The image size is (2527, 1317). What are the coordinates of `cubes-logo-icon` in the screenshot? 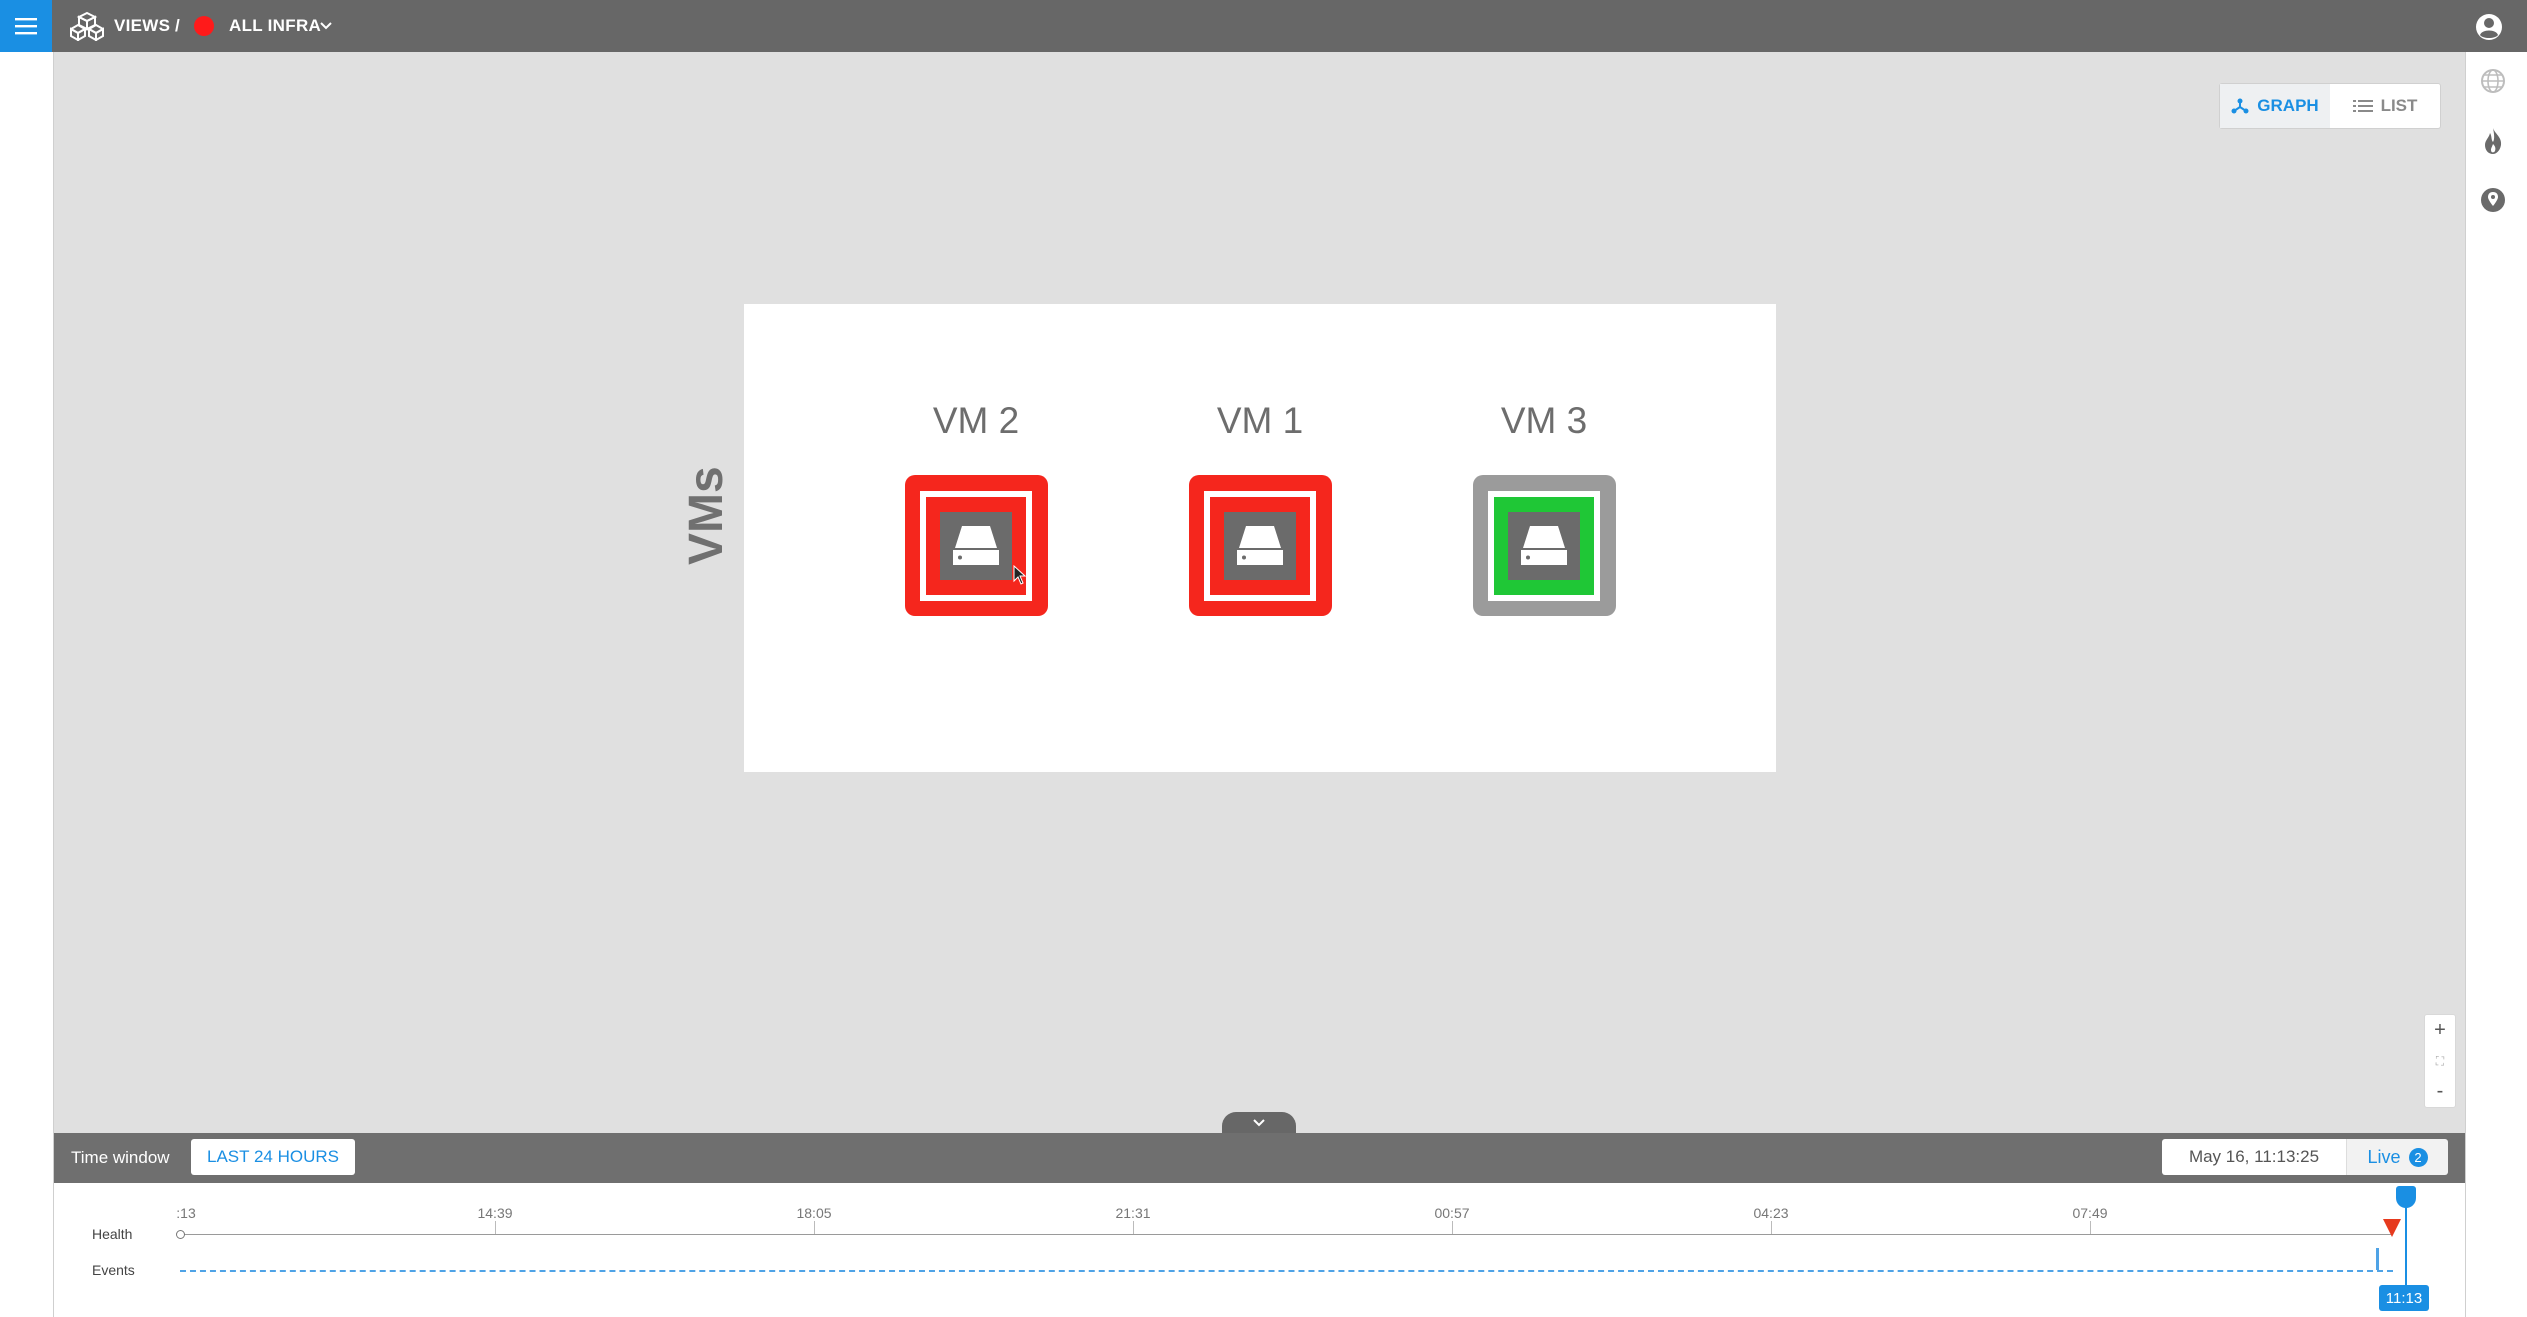 It's located at (87, 26).